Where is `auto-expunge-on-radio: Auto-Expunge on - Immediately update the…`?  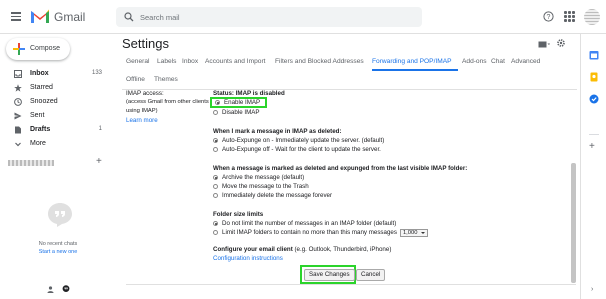
auto-expunge-on-radio: Auto-Expunge on - Immediately update the… is located at coordinates (298, 140).